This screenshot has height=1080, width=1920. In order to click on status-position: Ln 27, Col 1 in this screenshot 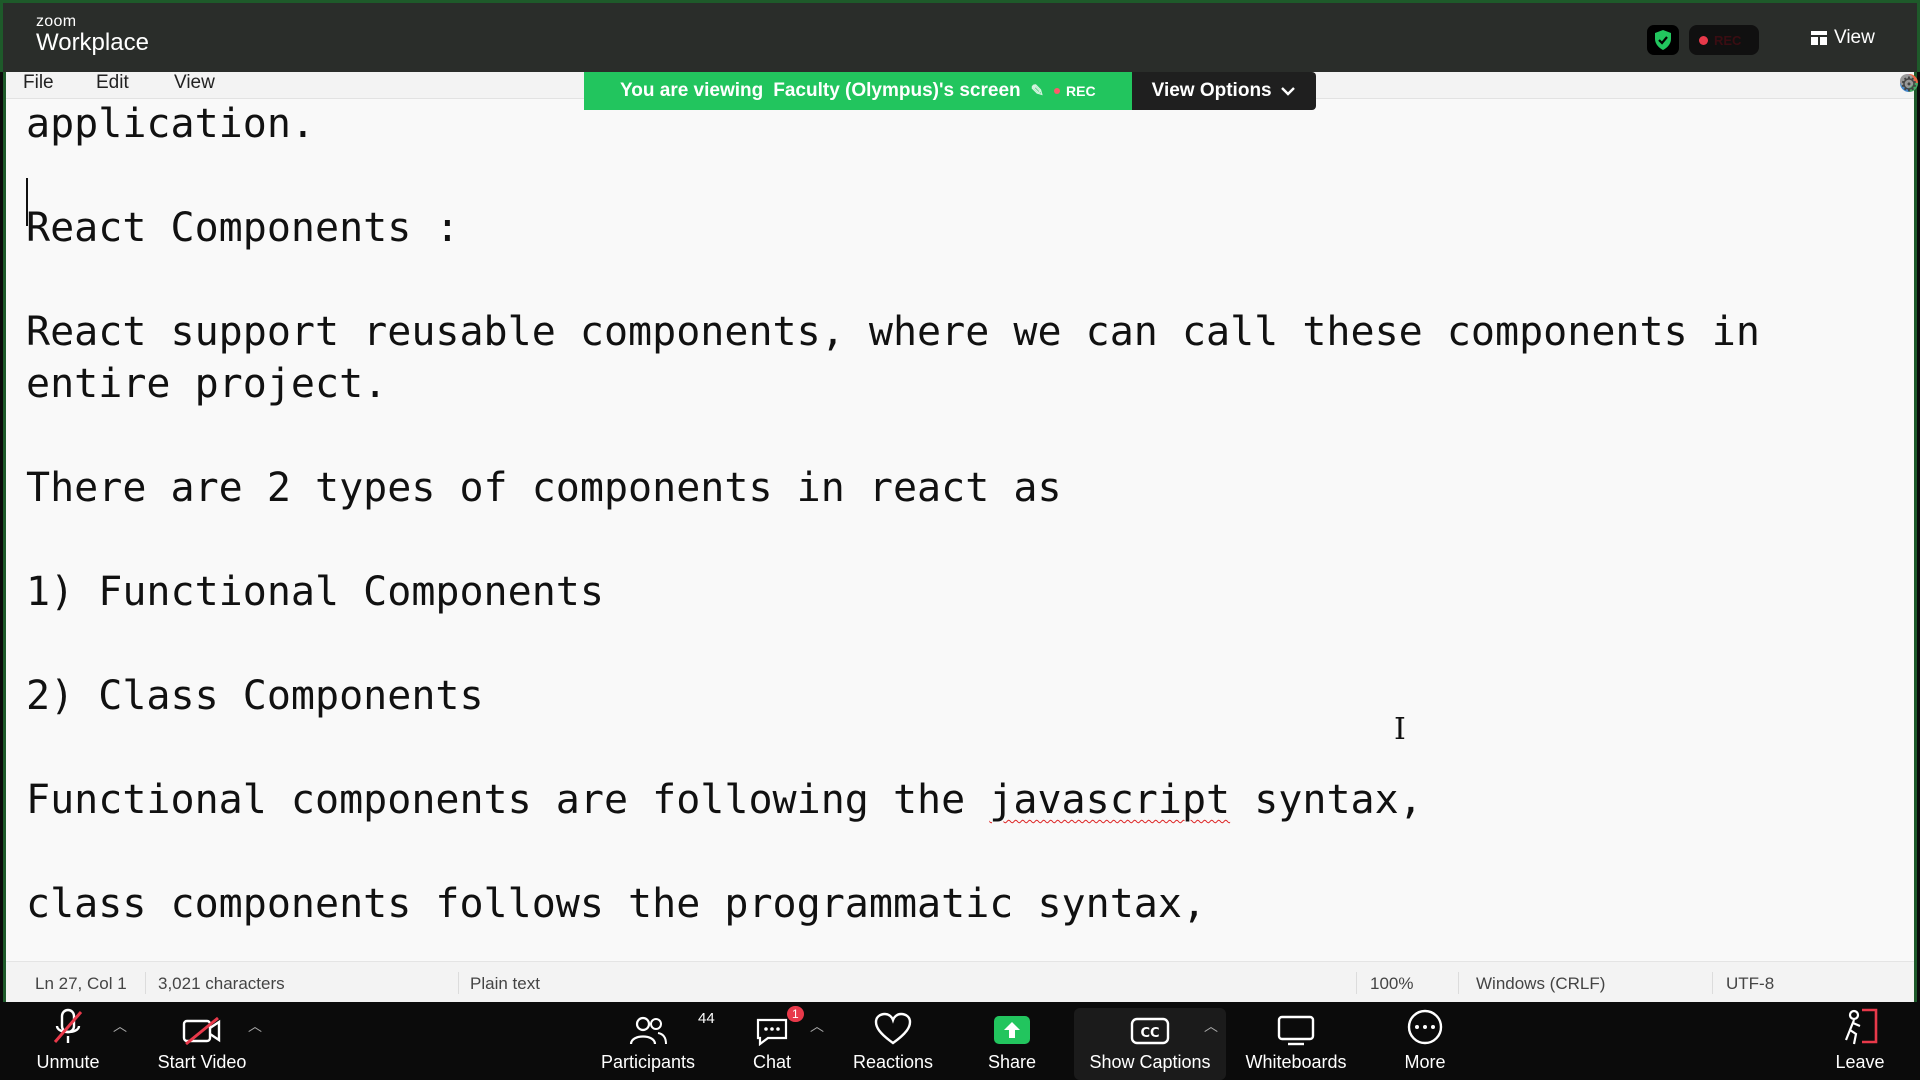, I will do `click(81, 983)`.